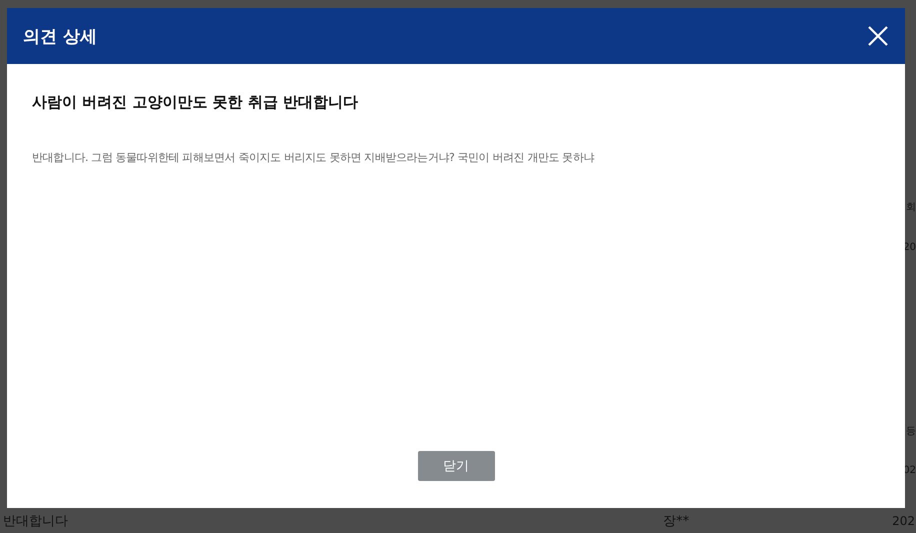 This screenshot has width=916, height=533. Describe the element at coordinates (314, 157) in the screenshot. I see `opinion-content: 반대합니다. 그럼 동물따위한테 피해보면서 죽이지도 버리지도 못하면 지배받으라는거냐? 국민이 버려진 개만도 못하냐` at that location.